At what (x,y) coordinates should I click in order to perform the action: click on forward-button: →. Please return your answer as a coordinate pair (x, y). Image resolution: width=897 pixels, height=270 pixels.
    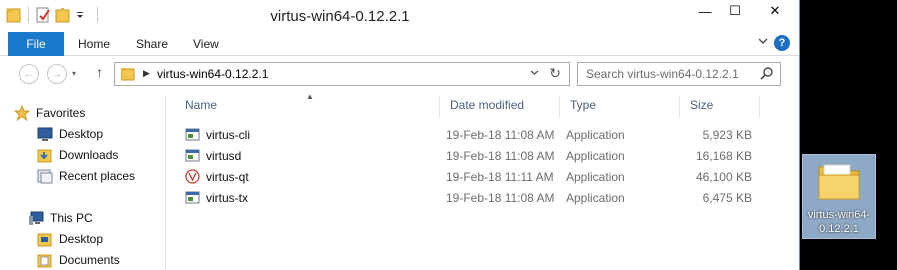
    Looking at the image, I should click on (57, 74).